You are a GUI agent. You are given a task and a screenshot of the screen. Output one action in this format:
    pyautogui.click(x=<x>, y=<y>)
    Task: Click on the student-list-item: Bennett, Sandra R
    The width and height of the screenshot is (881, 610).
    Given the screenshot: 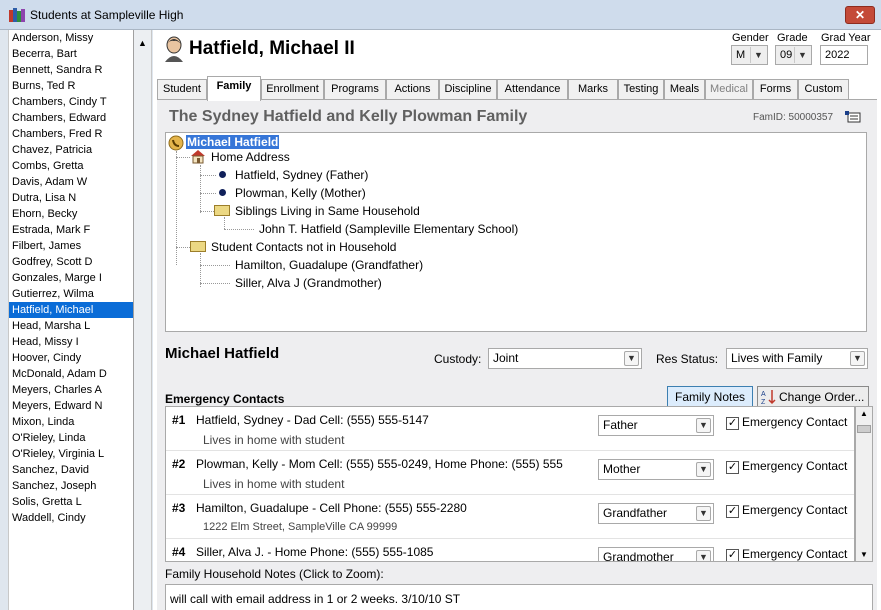 What is the action you would take?
    pyautogui.click(x=71, y=70)
    